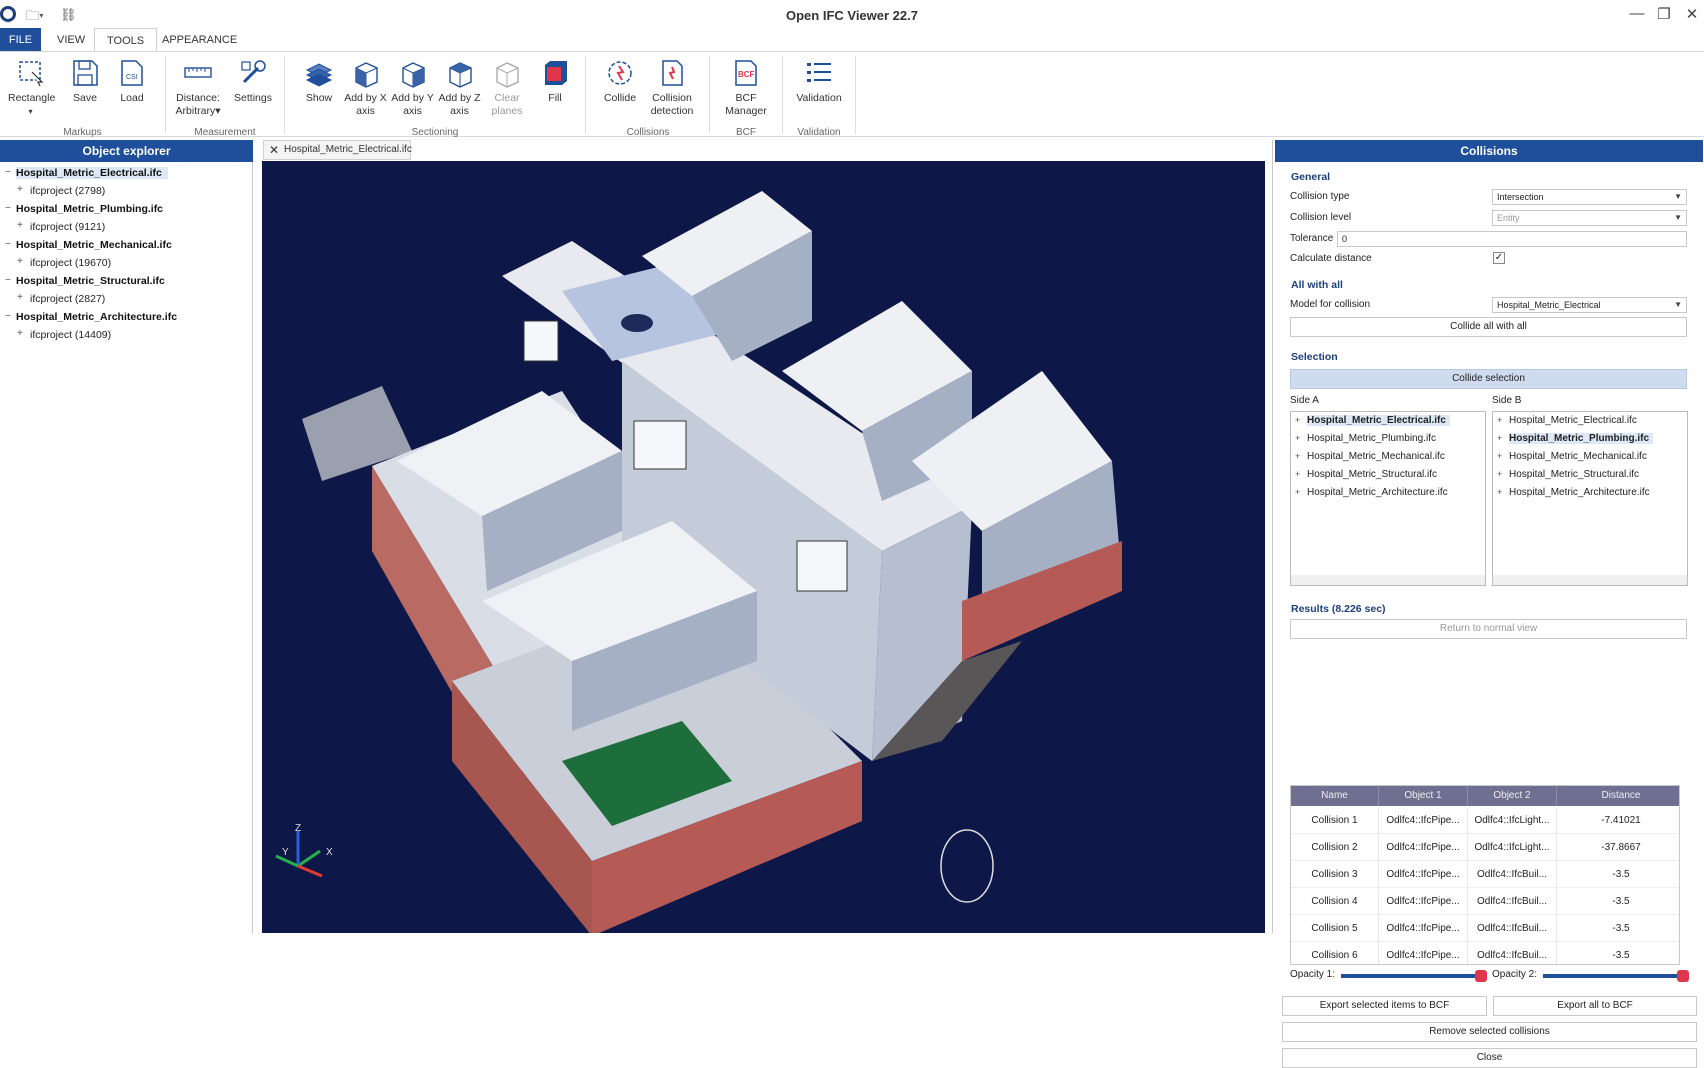 The width and height of the screenshot is (1704, 1068). Describe the element at coordinates (1481, 976) in the screenshot. I see `opacity-1-handle` at that location.